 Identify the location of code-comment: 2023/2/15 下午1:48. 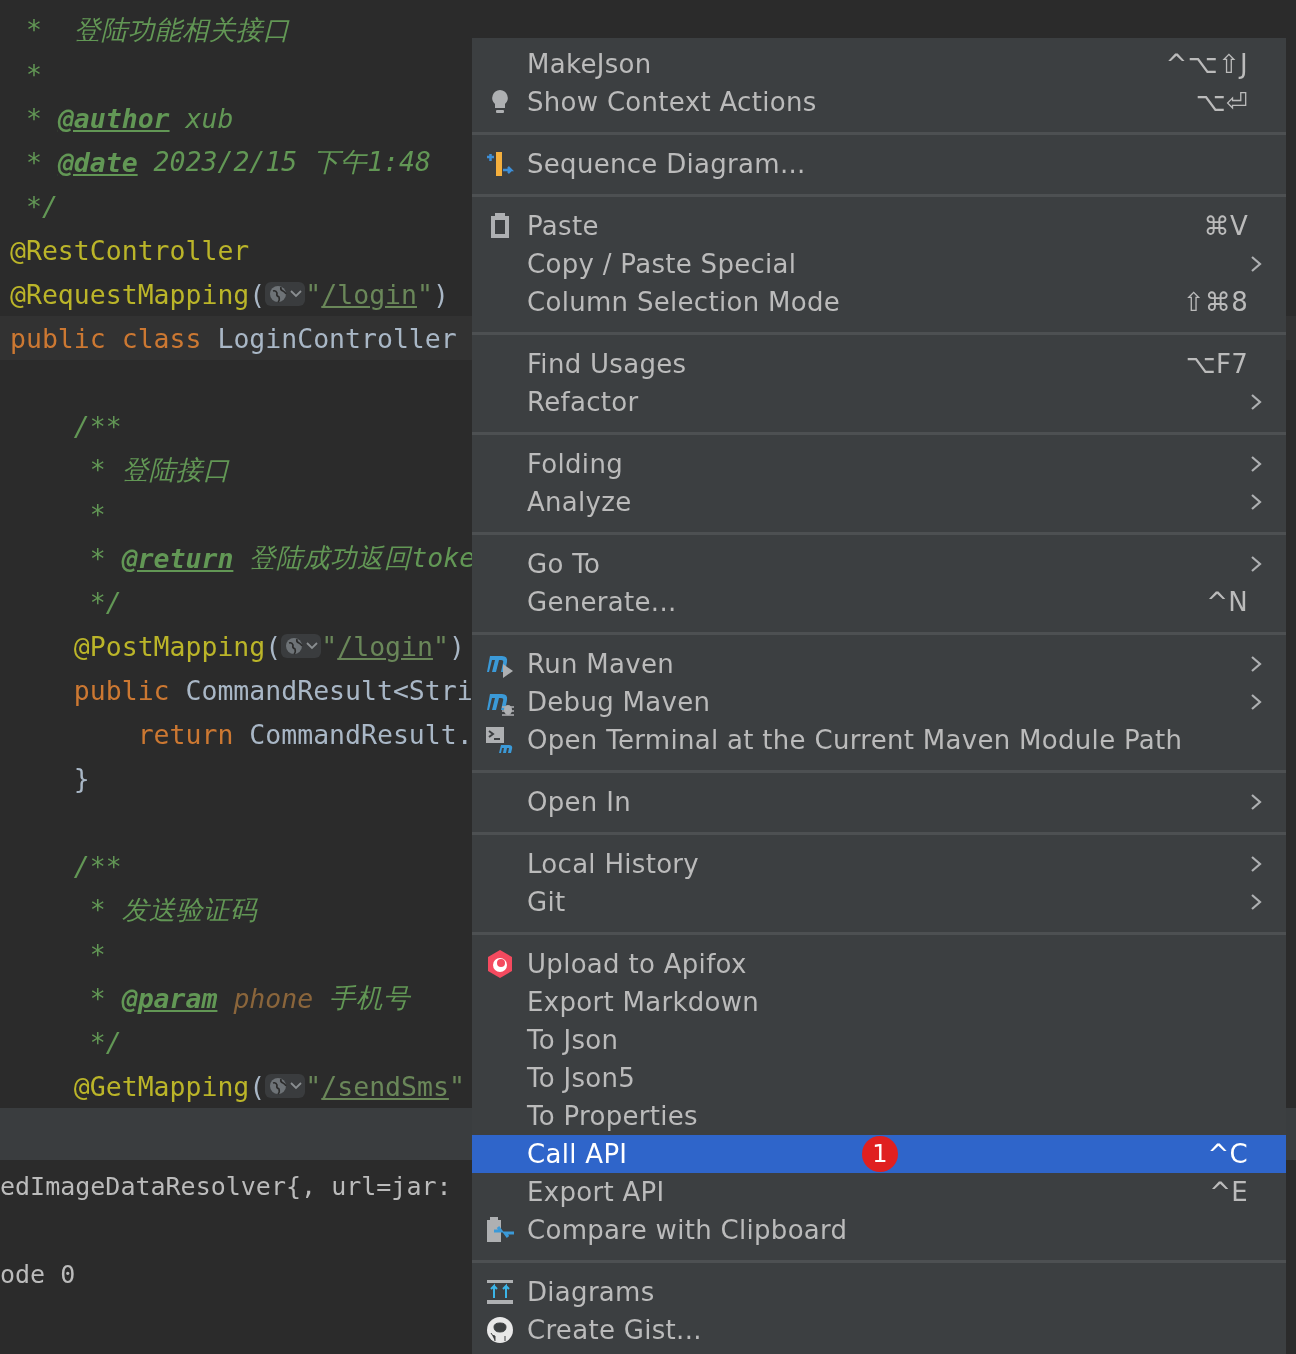
(291, 162).